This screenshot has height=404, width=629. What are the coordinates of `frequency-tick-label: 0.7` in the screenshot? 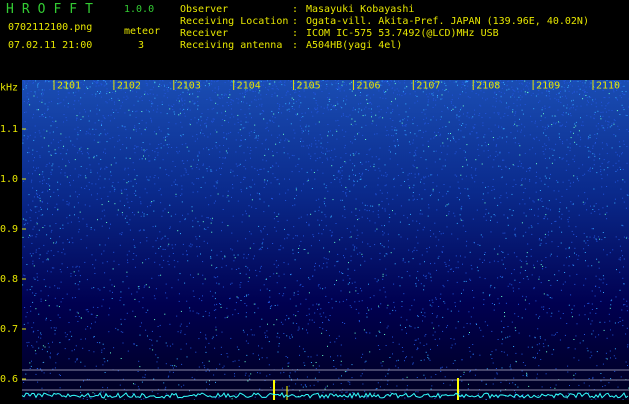 It's located at (9, 329).